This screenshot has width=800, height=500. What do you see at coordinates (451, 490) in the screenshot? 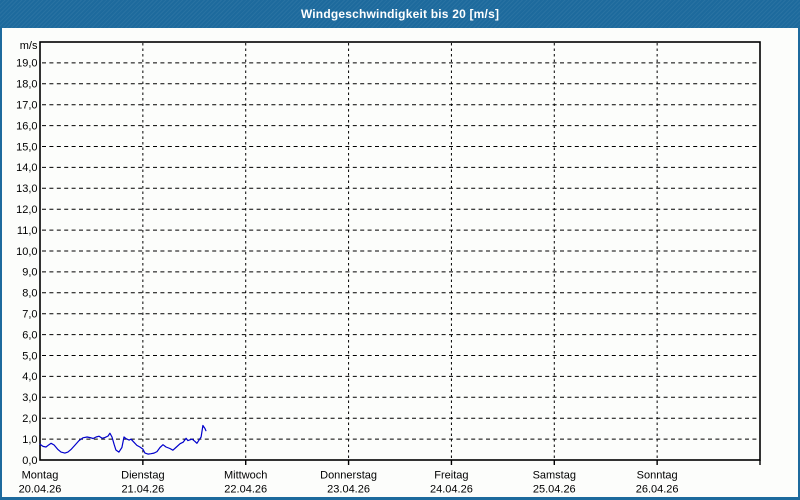
I see `x-axis-date-label: 24.04.26` at bounding box center [451, 490].